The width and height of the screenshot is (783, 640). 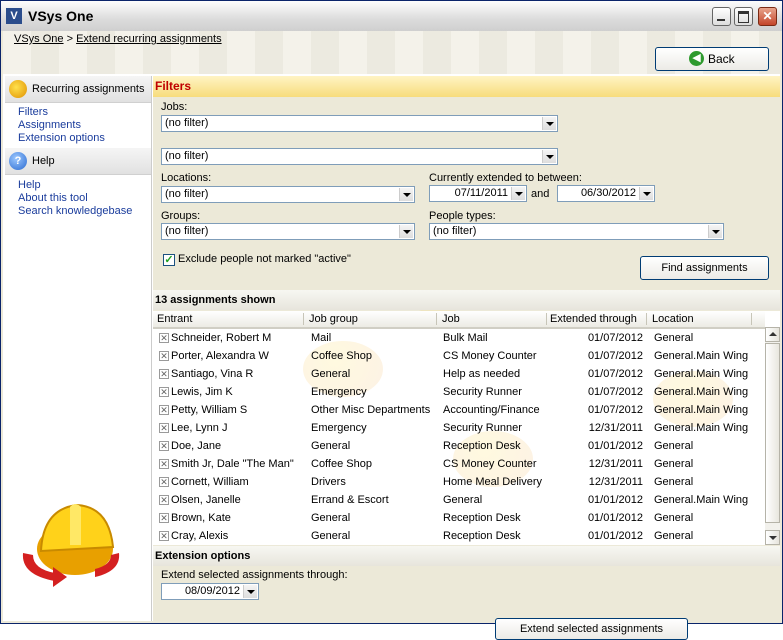 What do you see at coordinates (61, 138) in the screenshot?
I see `sidebar-link-extension-options: Extension options` at bounding box center [61, 138].